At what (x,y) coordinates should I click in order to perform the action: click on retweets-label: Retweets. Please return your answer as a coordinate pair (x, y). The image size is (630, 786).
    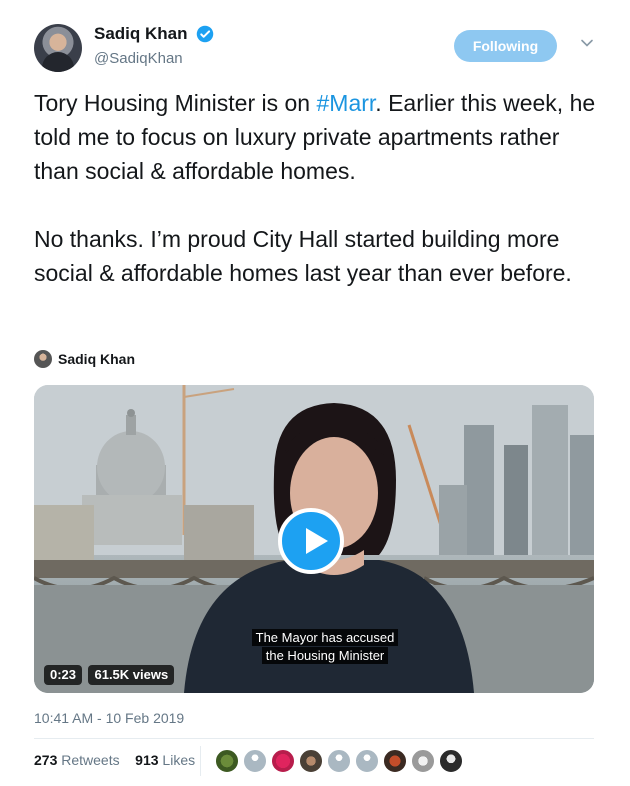
    Looking at the image, I should click on (90, 760).